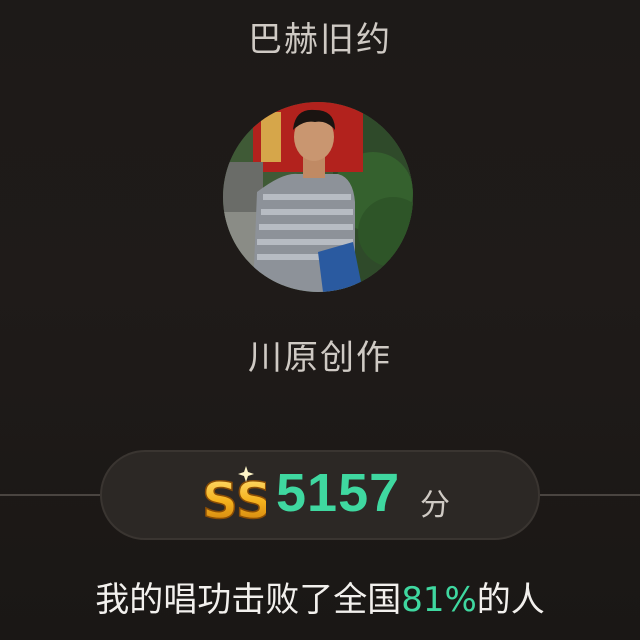 The image size is (640, 640). I want to click on divider-left, so click(50, 495).